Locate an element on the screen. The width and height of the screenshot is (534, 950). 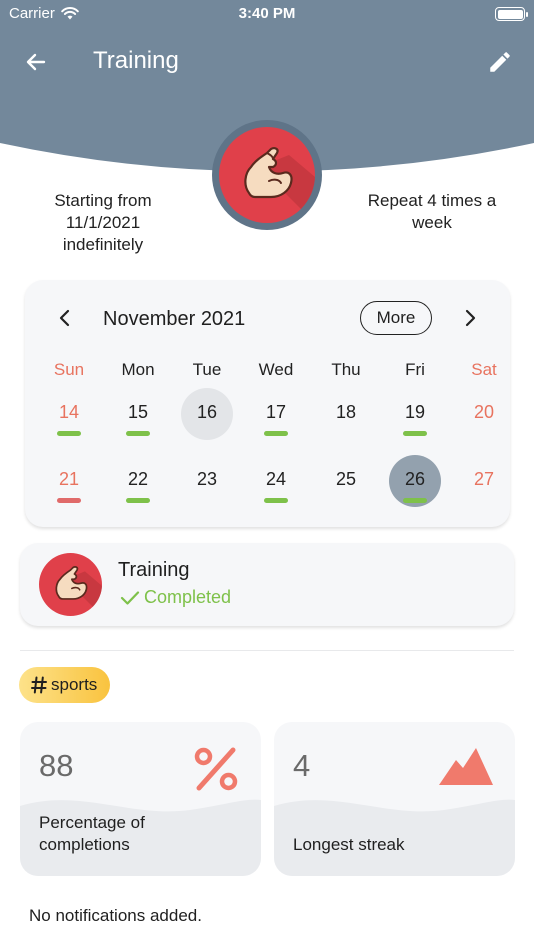
calendar-day-number: 18 is located at coordinates (346, 412).